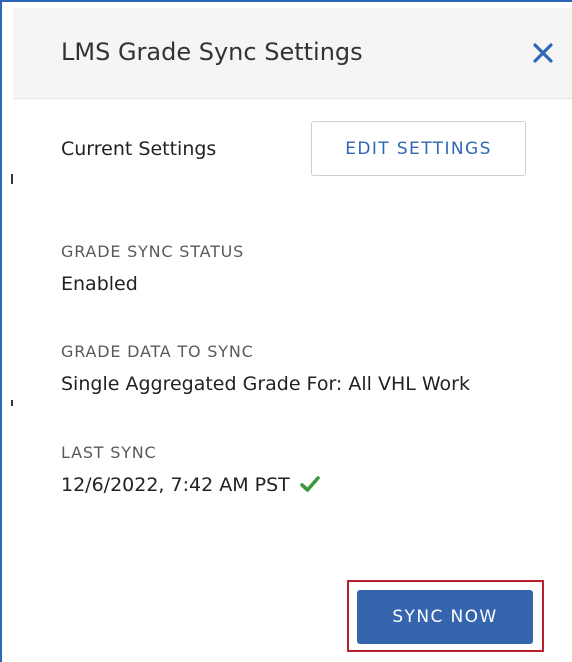 The width and height of the screenshot is (572, 662). I want to click on checkmark-icon, so click(310, 484).